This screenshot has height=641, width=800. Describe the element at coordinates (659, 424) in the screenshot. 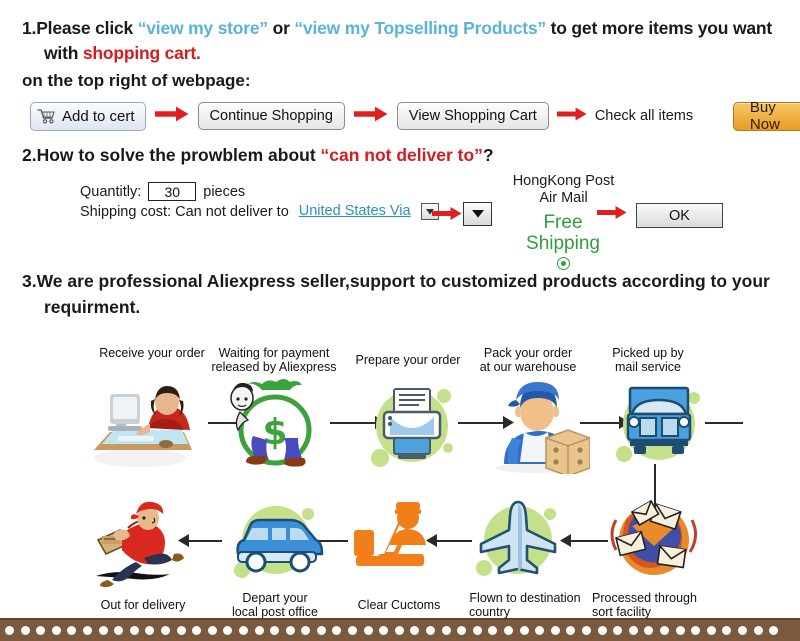

I see `truck-icon` at that location.